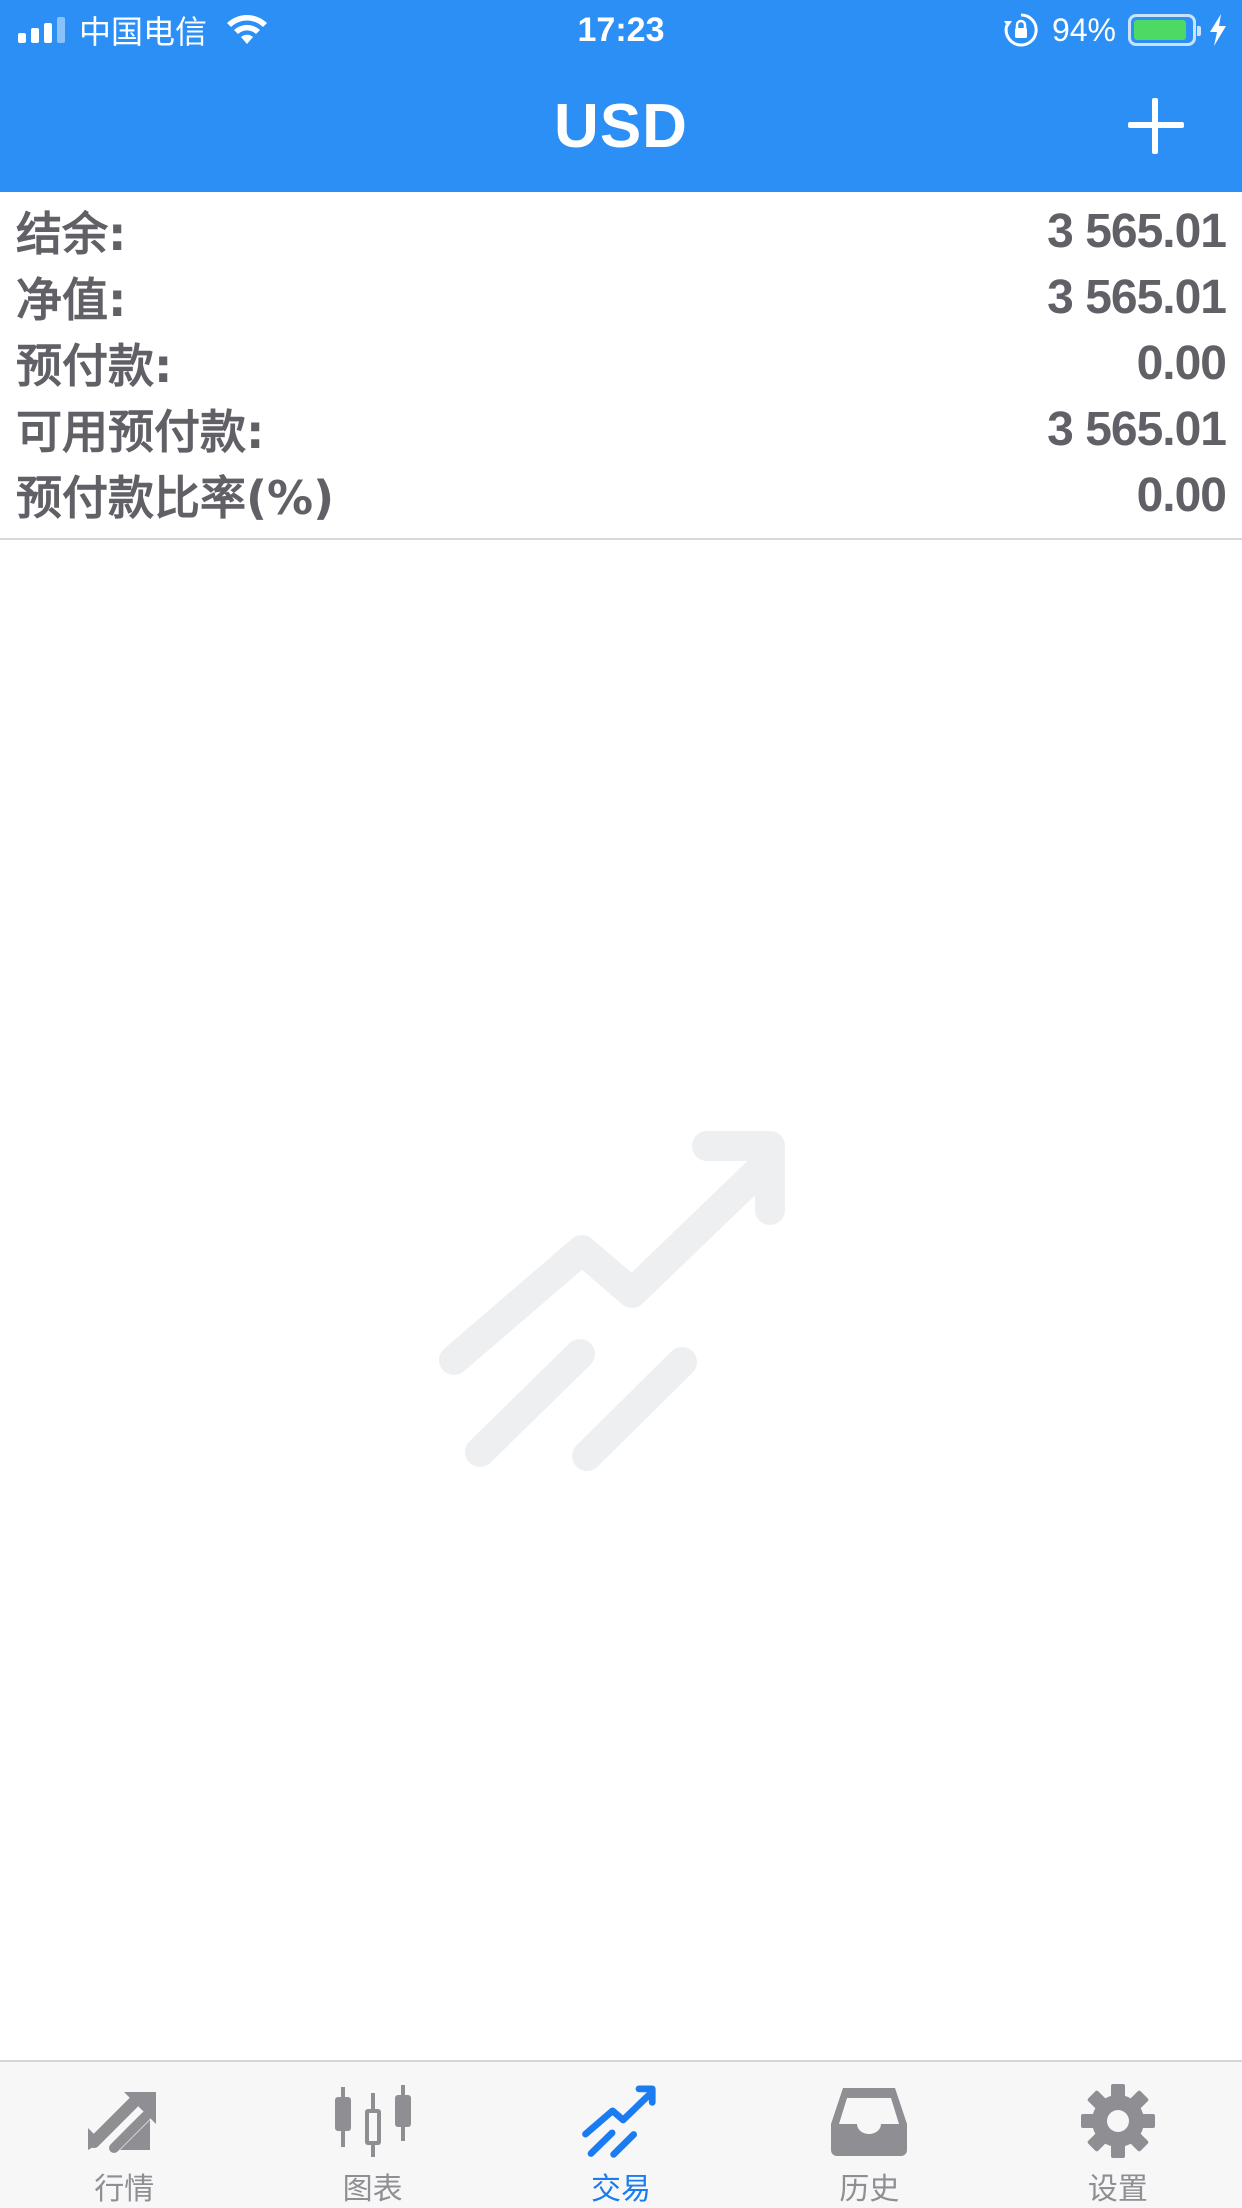  Describe the element at coordinates (869, 2189) in the screenshot. I see `tab-history-label: 历史` at that location.